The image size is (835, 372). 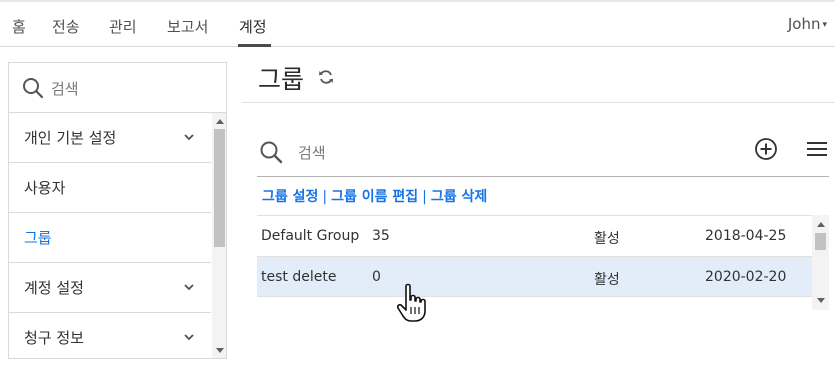 I want to click on page-title: 그룹, so click(x=281, y=79).